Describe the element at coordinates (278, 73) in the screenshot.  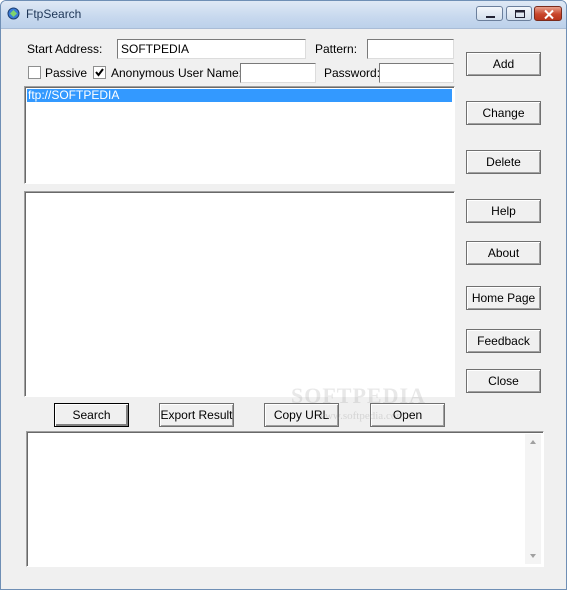
I see `username-input` at that location.